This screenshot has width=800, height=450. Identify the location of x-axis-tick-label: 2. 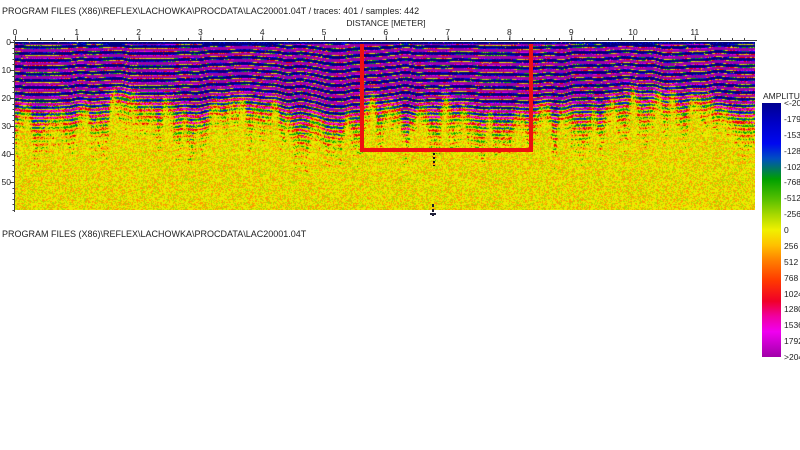
(138, 32).